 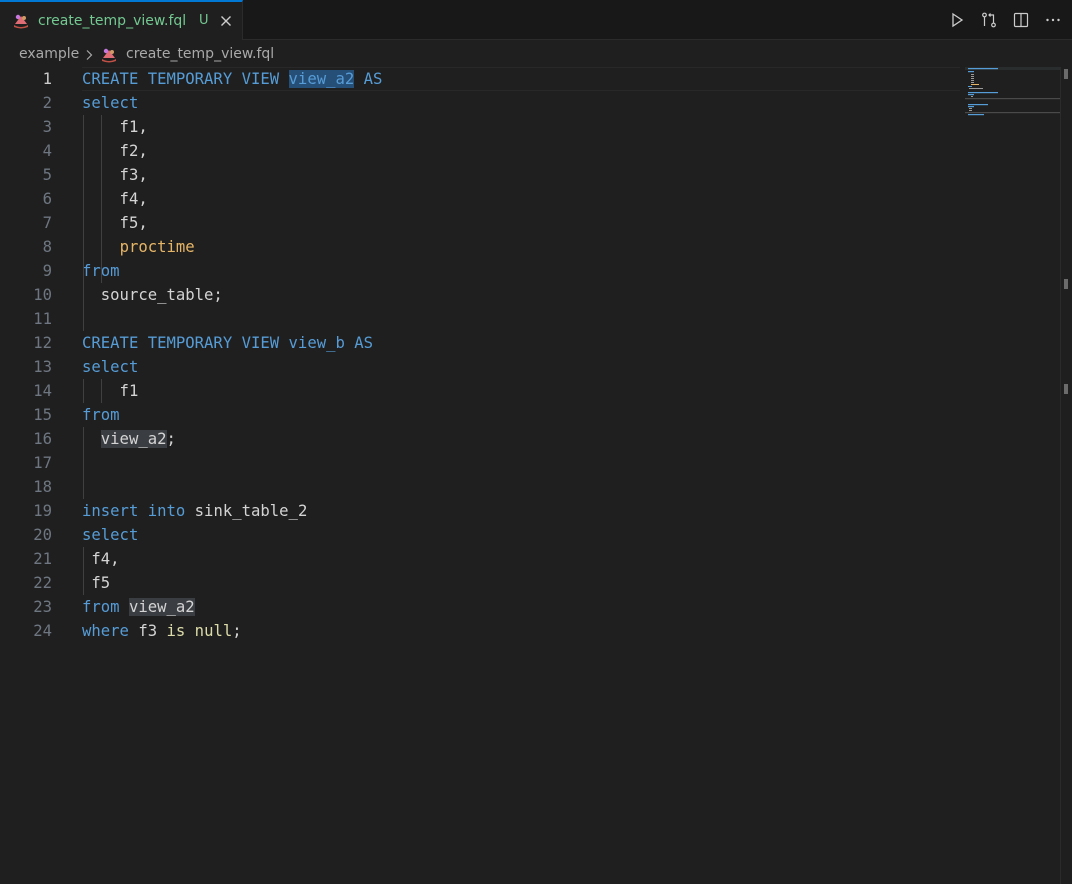 I want to click on code-line: 20 select, so click(x=480, y=535).